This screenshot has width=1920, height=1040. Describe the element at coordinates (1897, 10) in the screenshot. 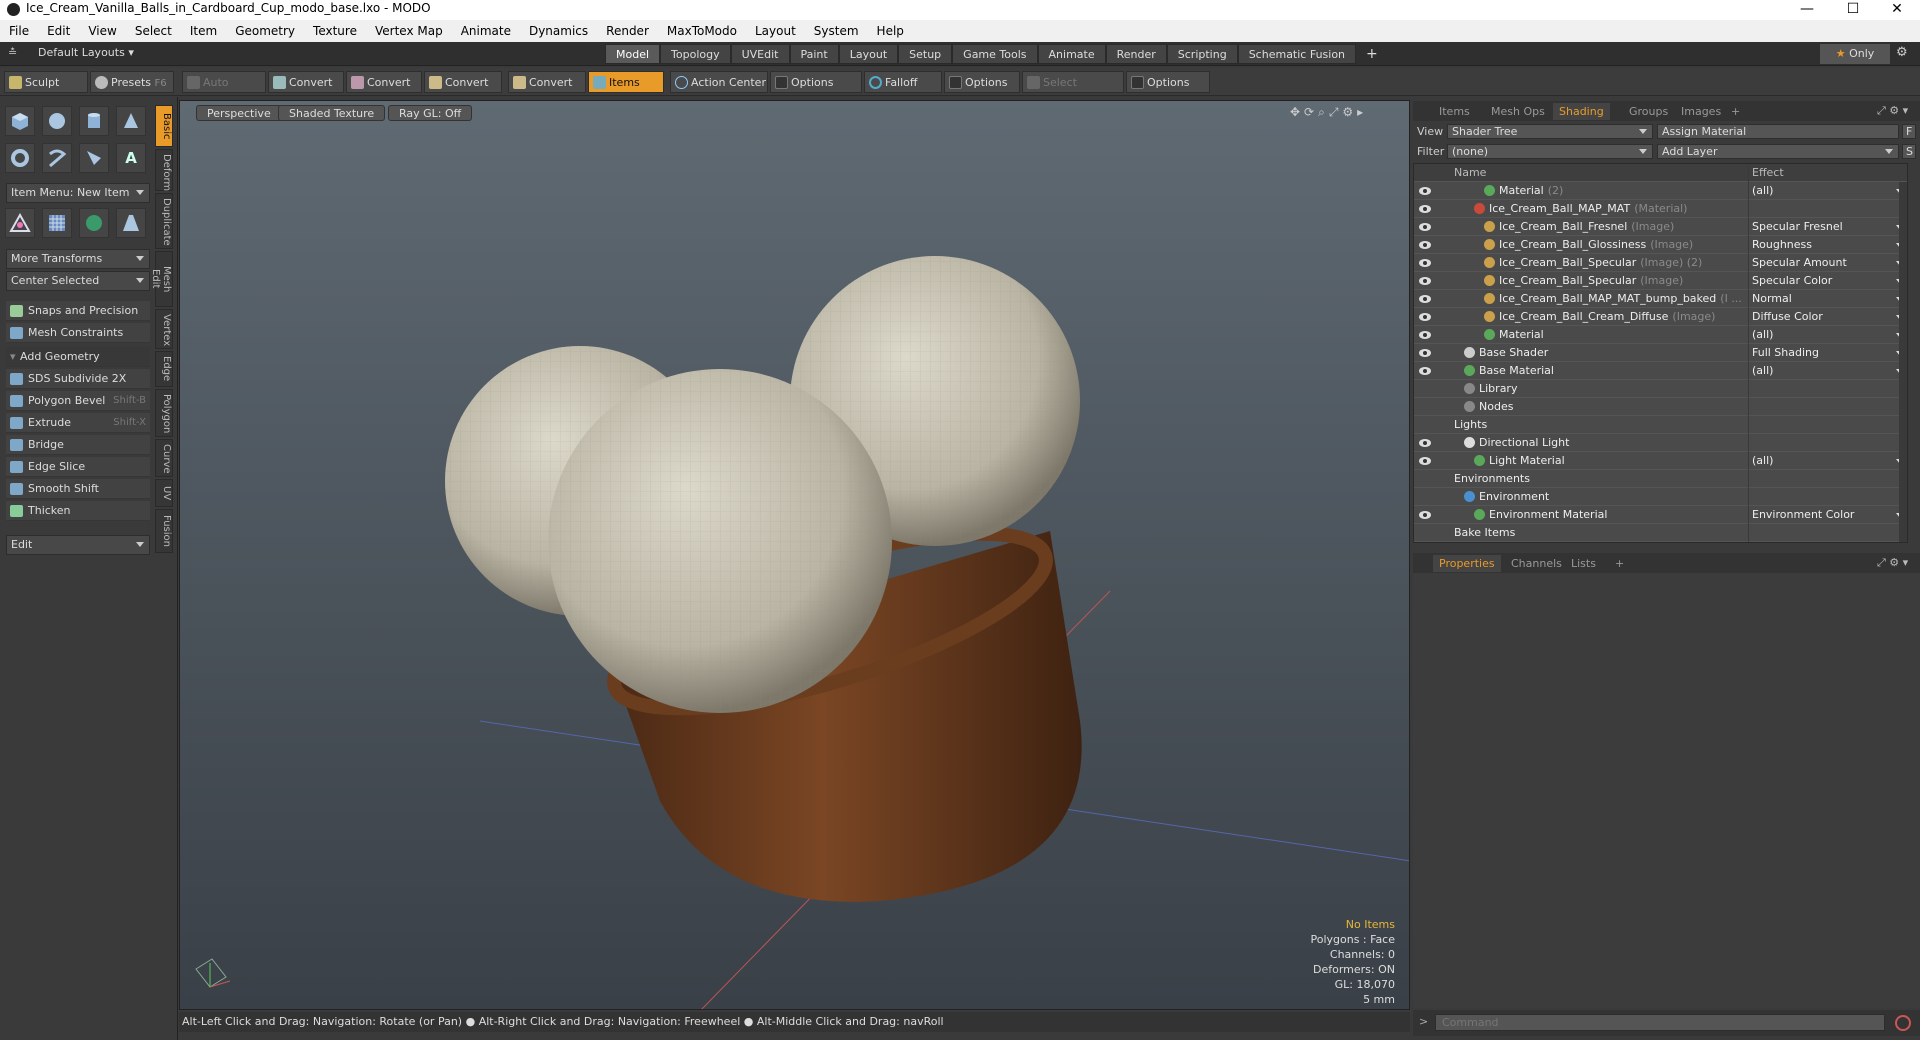

I see `close-button: ✕` at that location.